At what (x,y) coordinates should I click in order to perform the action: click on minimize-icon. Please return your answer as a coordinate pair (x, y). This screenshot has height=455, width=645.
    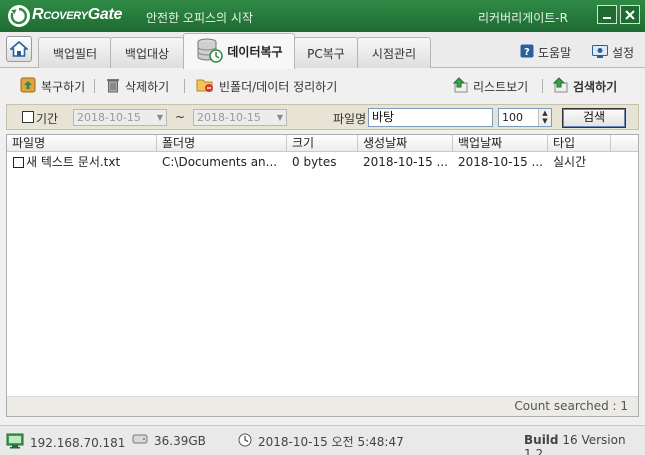
    Looking at the image, I should click on (607, 17).